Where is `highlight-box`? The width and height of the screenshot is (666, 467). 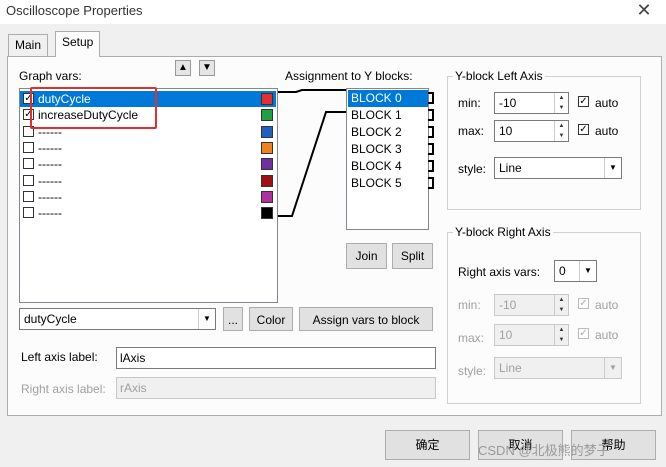 highlight-box is located at coordinates (93, 108).